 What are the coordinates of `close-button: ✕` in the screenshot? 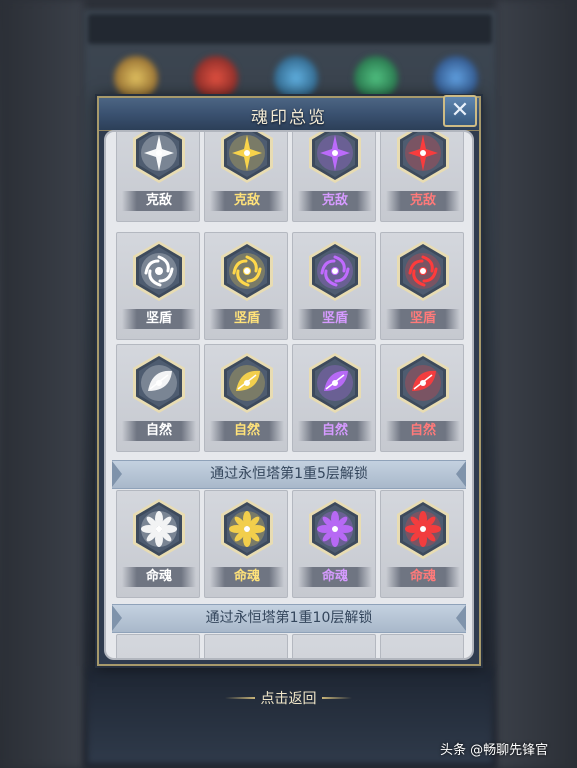 It's located at (460, 111).